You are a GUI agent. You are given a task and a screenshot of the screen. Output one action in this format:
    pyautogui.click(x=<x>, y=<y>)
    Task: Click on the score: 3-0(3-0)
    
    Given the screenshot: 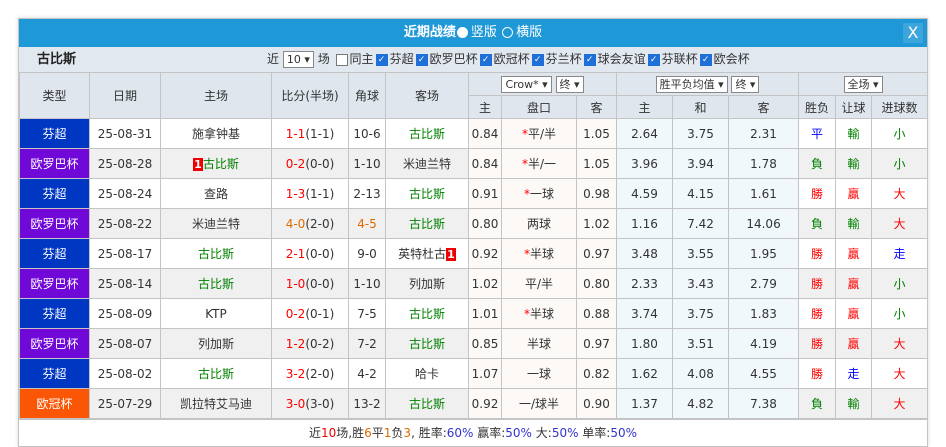 What is the action you would take?
    pyautogui.click(x=310, y=403)
    